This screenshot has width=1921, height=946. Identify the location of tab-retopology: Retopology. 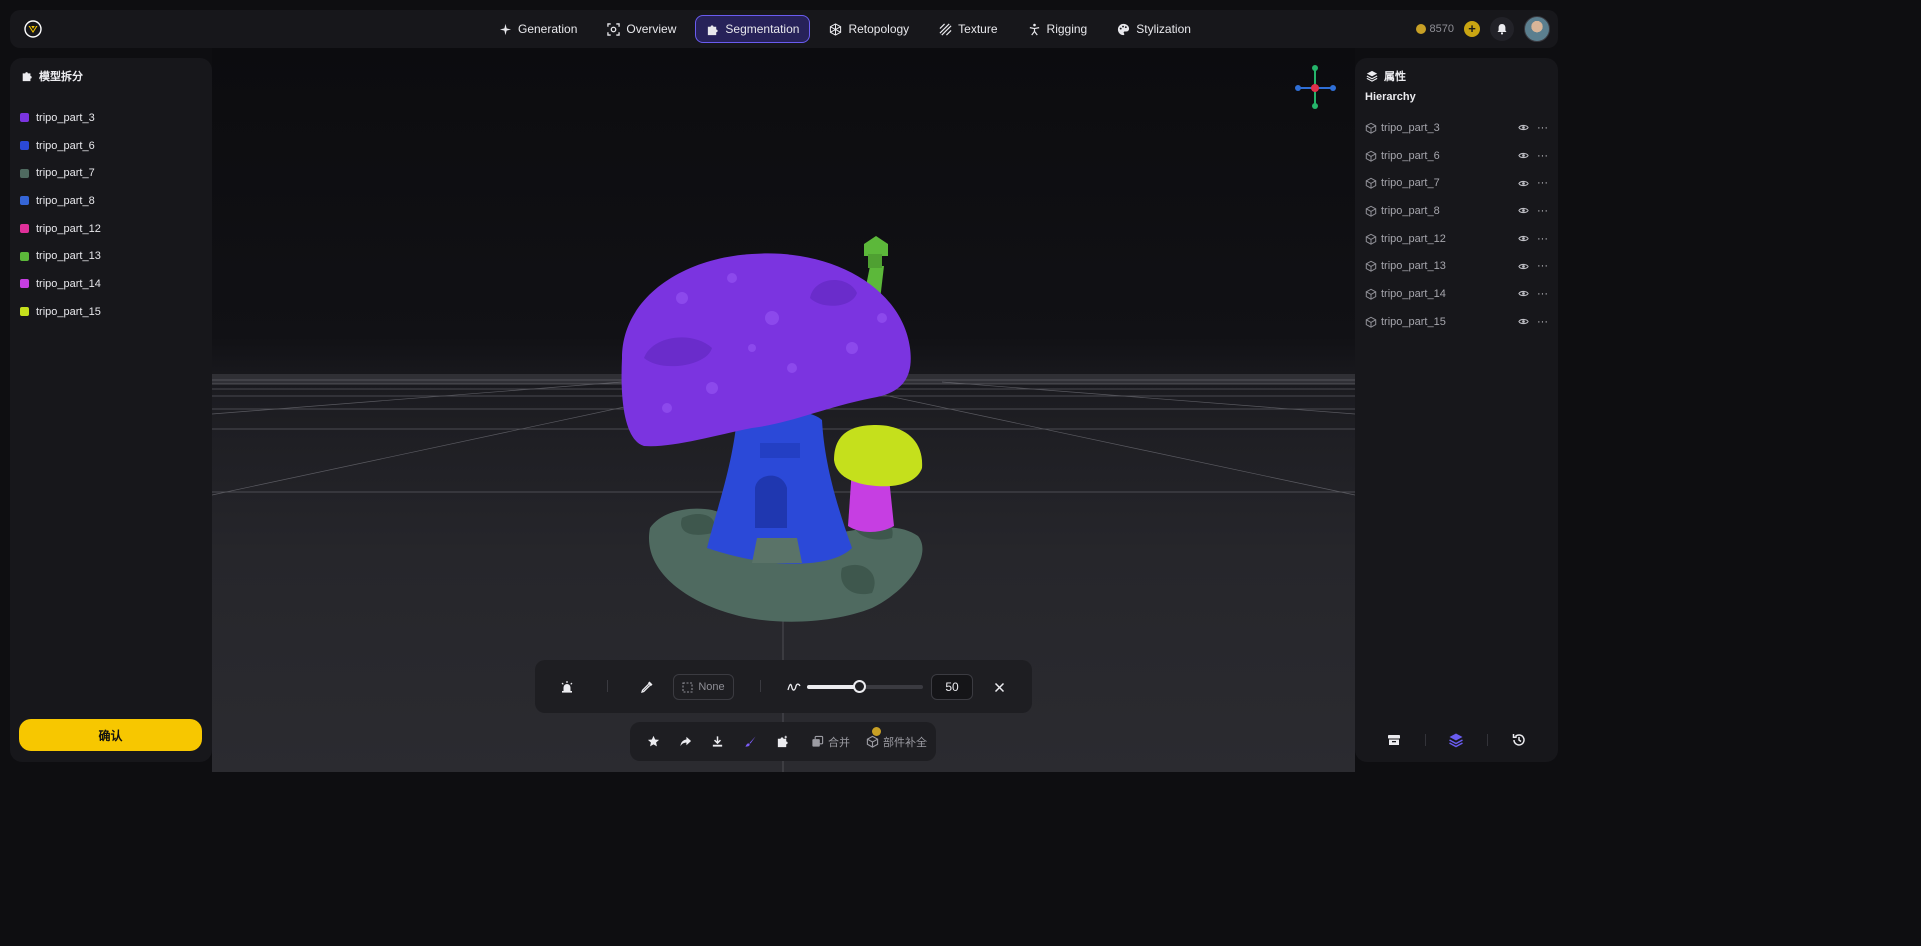
(869, 29).